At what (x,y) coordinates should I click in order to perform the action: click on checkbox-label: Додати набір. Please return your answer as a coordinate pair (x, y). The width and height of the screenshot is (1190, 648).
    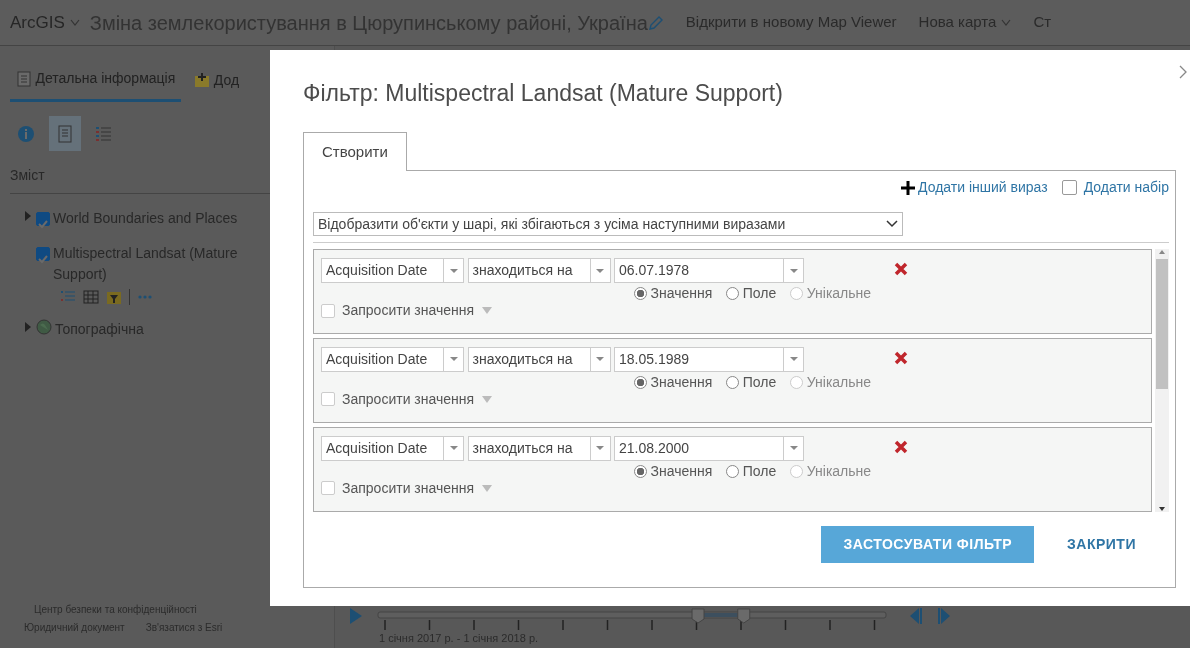
    Looking at the image, I should click on (1126, 187).